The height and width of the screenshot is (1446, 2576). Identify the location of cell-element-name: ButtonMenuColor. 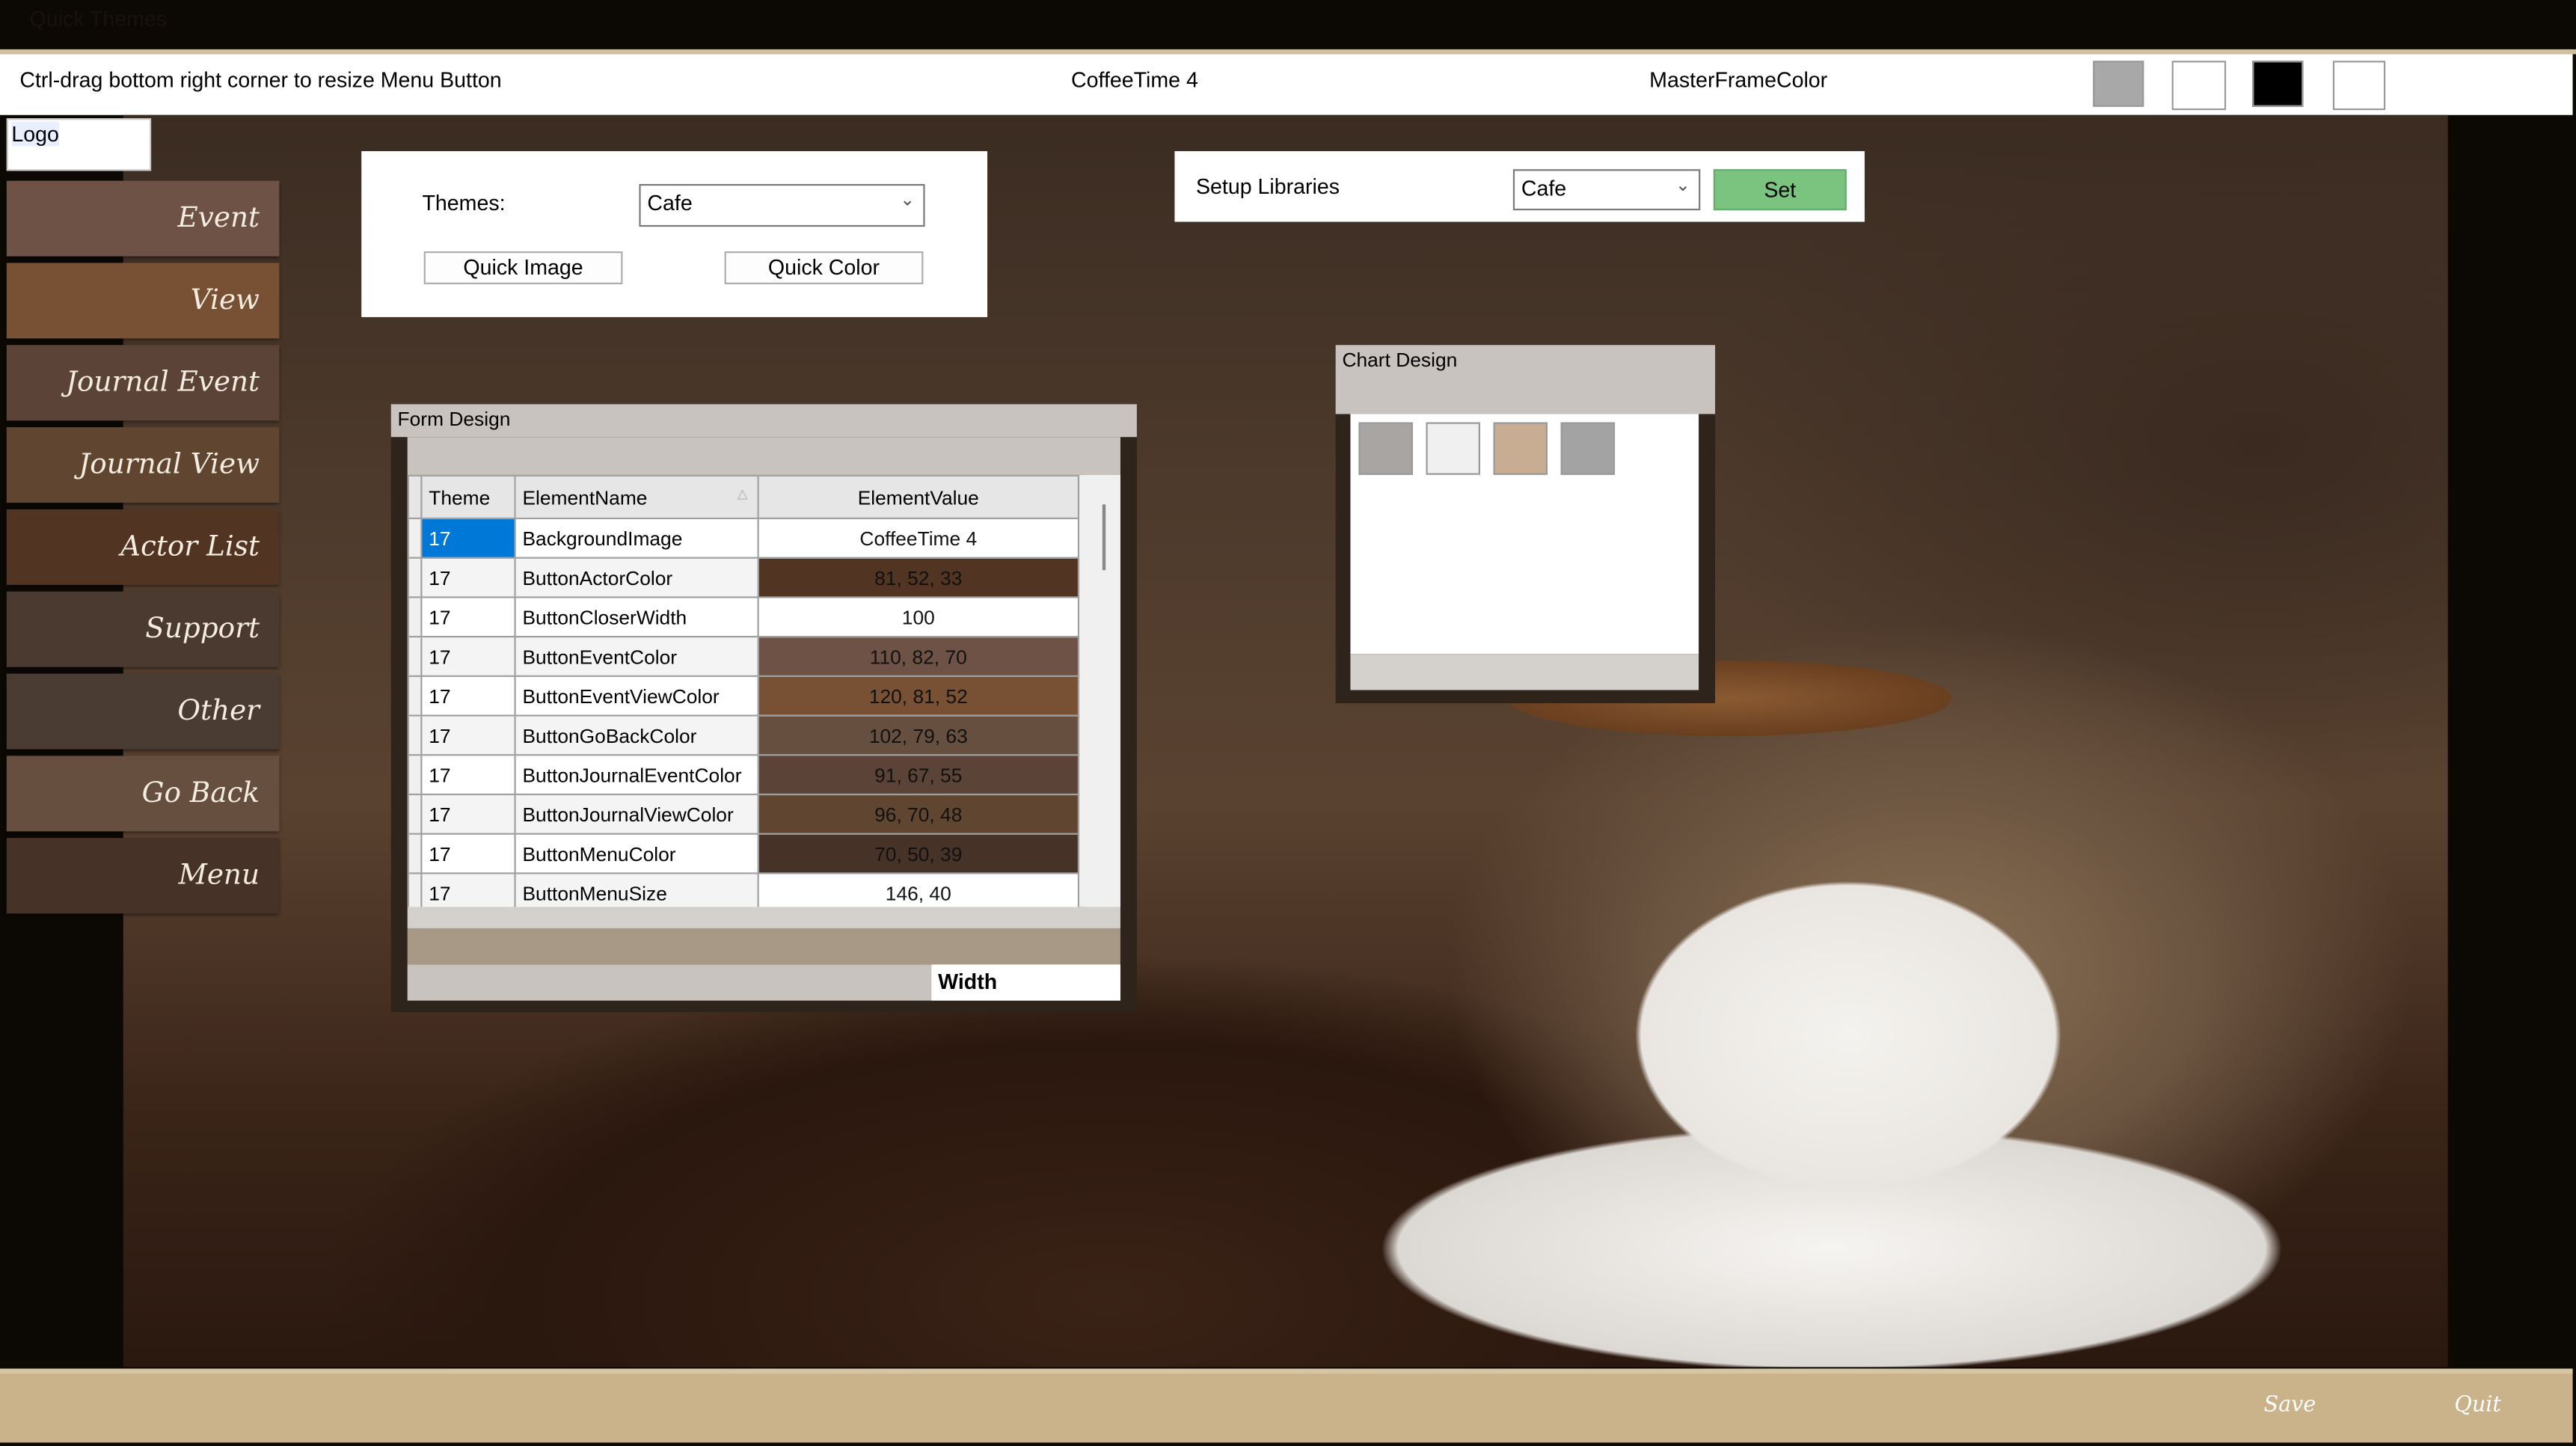
(636, 853).